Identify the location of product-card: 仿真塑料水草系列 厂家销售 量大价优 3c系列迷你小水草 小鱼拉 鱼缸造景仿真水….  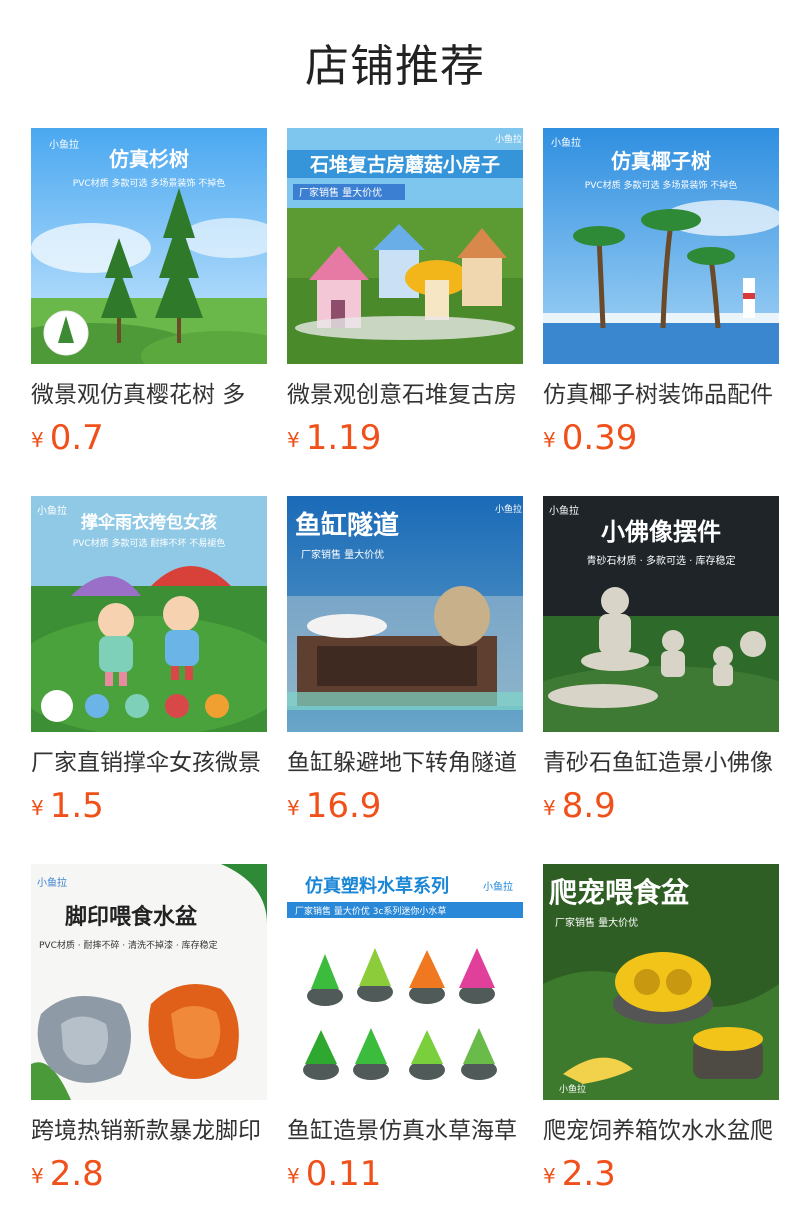
(405, 1034).